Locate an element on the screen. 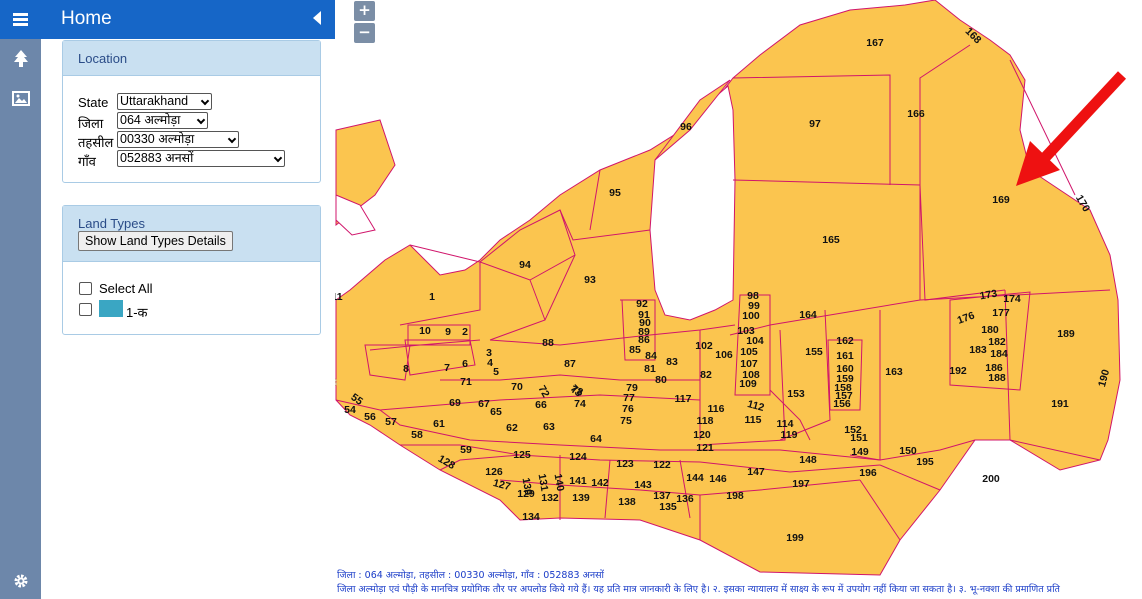 Image resolution: width=1142 pixels, height=599 pixels. parcel-label-167: 167 is located at coordinates (875, 43).